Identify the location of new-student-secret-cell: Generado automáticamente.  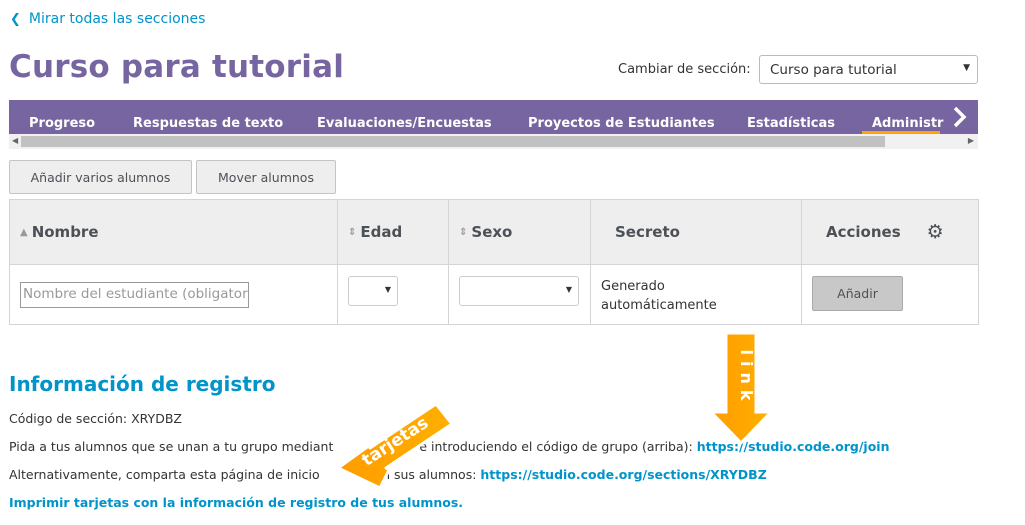
(696, 294).